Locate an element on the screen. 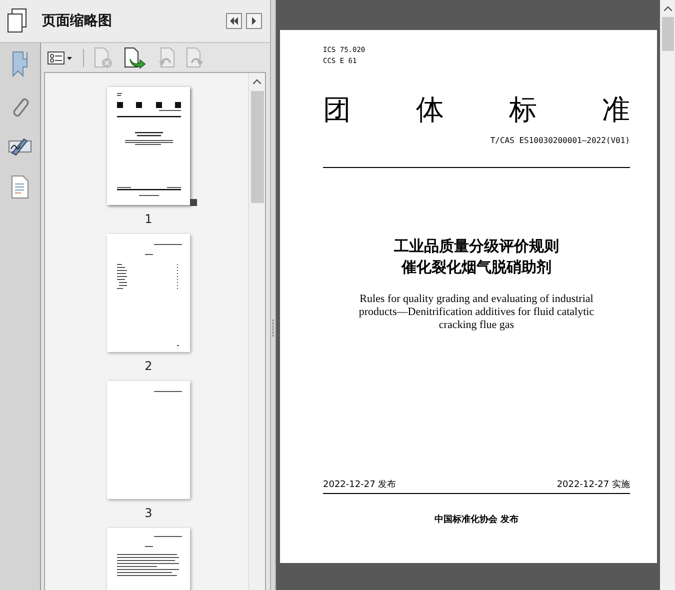 Image resolution: width=675 pixels, height=590 pixels. collapse-button is located at coordinates (234, 21).